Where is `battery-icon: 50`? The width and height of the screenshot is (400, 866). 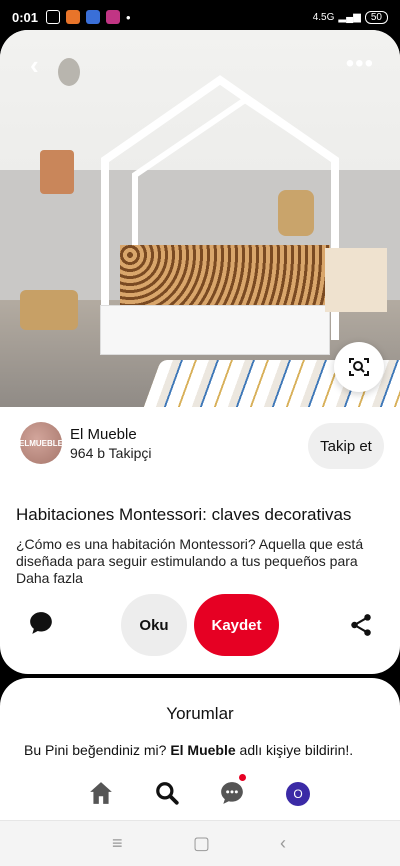
battery-icon: 50 is located at coordinates (376, 17).